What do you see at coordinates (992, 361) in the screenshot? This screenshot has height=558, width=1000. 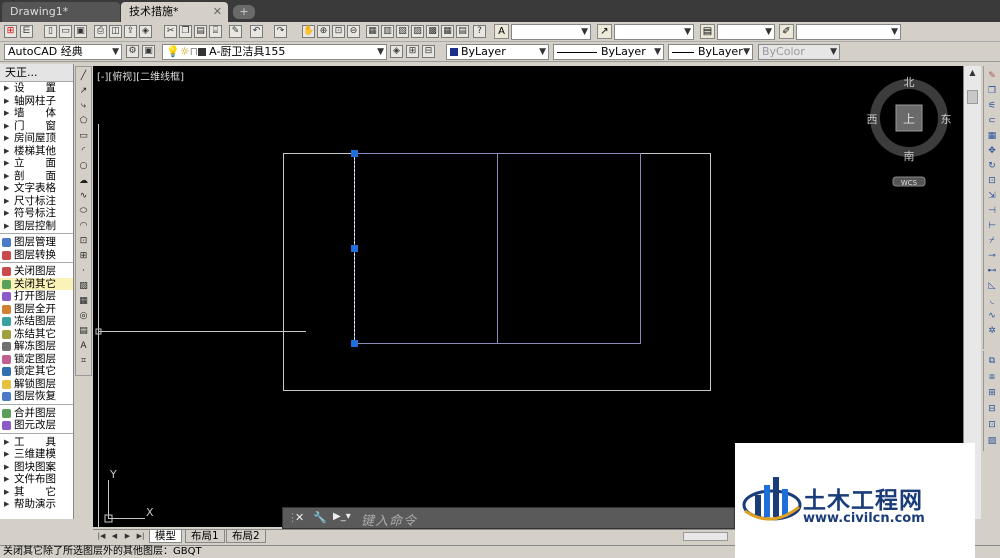 I see `bring-front-icon: ⧉` at bounding box center [992, 361].